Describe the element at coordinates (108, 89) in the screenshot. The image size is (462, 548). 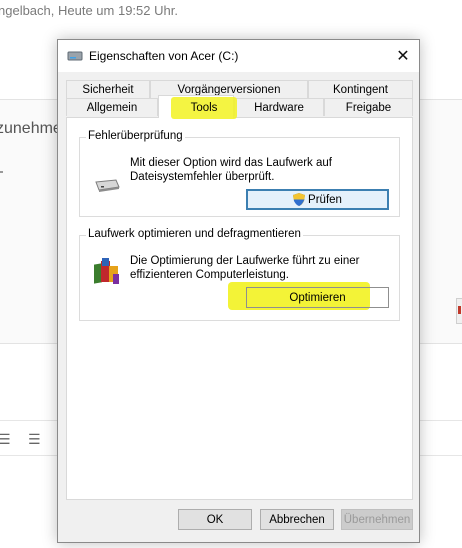
I see `tab-sicherheit: Sicherheit` at that location.